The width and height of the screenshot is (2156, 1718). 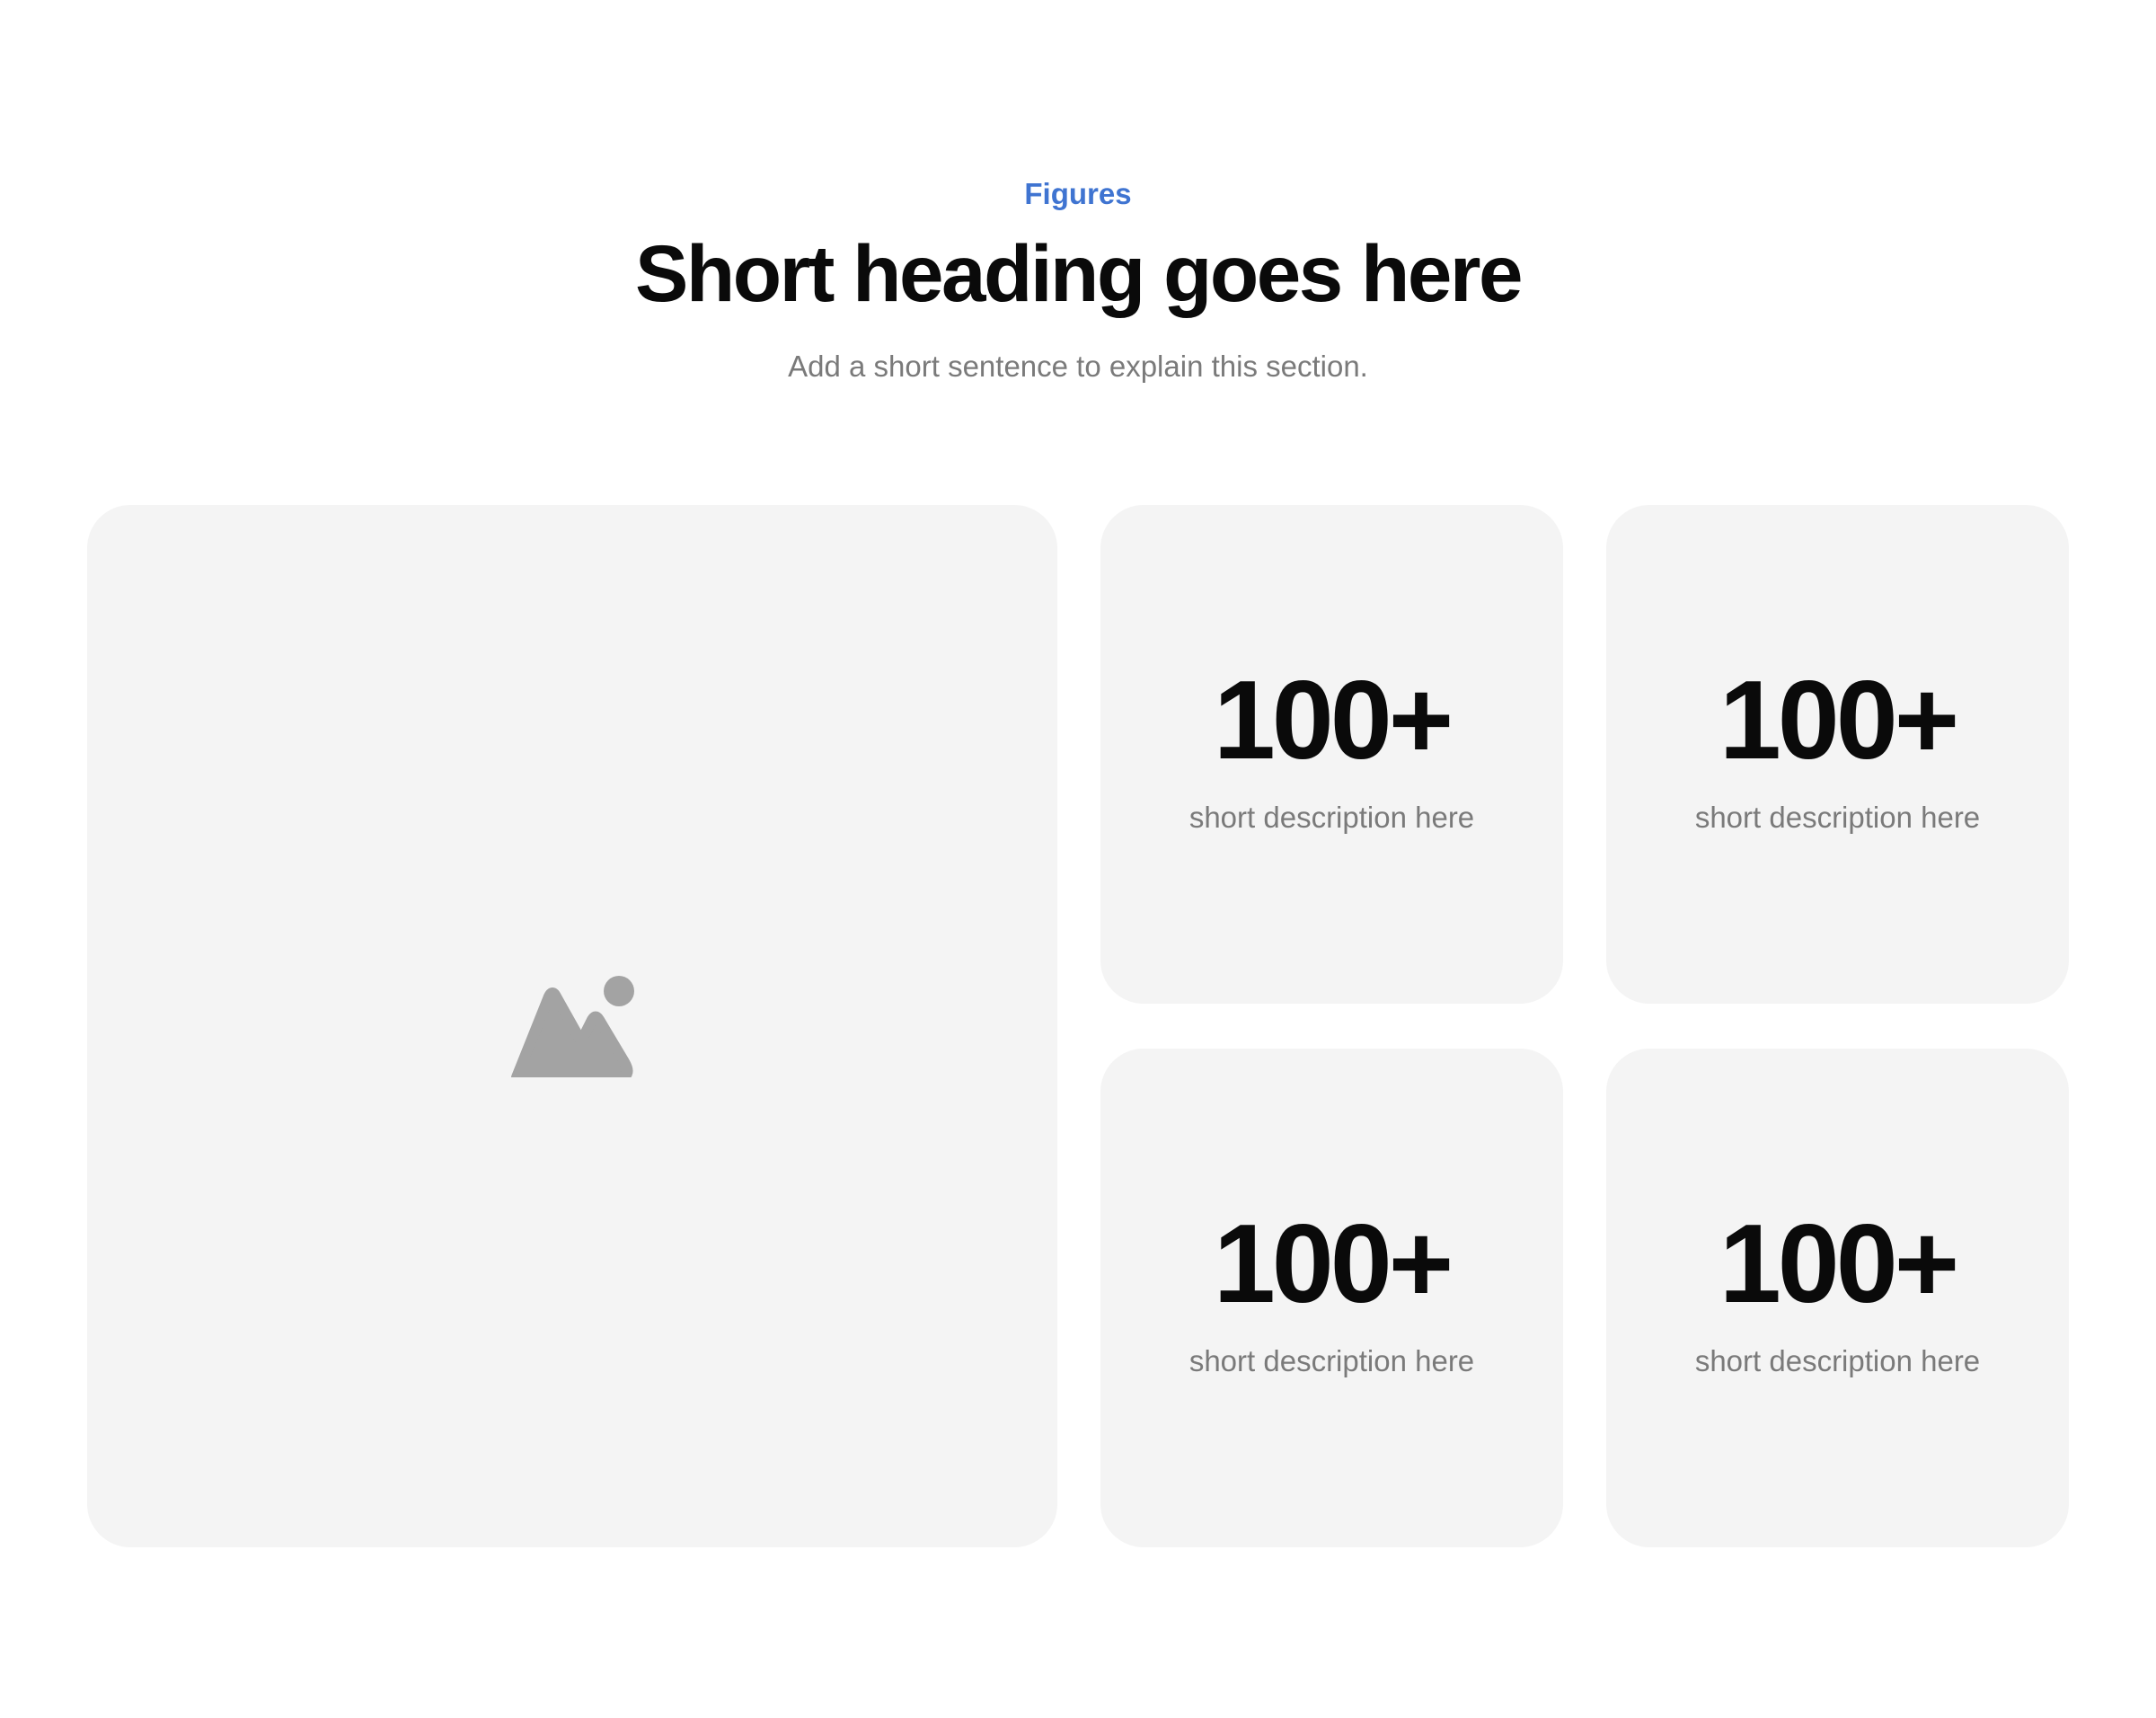 I want to click on section-eyebrow: Figures, so click(x=1078, y=193).